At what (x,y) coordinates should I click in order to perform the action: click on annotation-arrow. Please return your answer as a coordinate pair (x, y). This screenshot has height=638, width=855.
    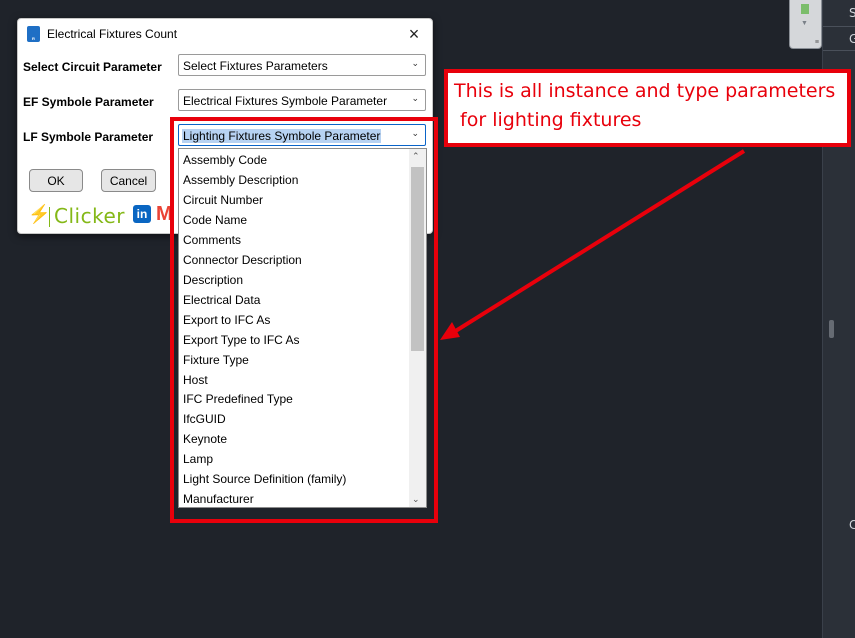
    Looking at the image, I should click on (593, 244).